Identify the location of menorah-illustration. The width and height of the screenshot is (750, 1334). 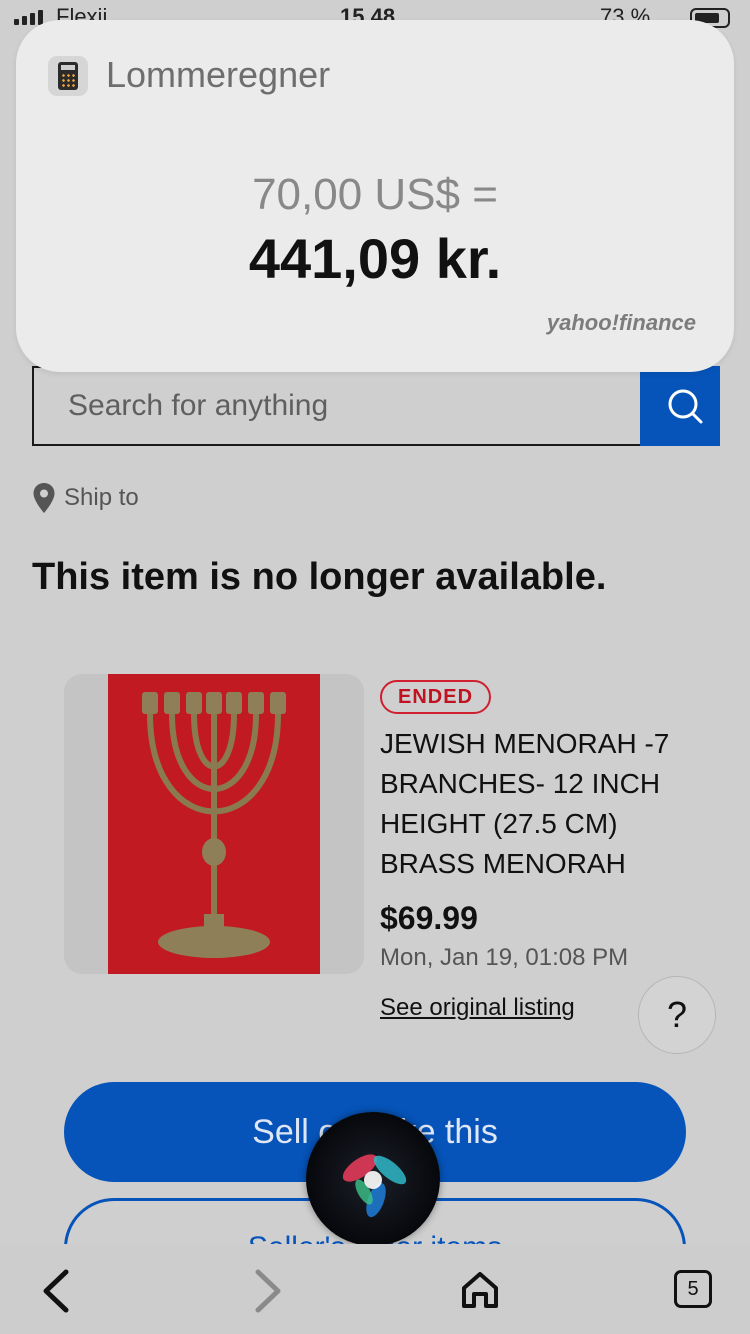
(214, 825).